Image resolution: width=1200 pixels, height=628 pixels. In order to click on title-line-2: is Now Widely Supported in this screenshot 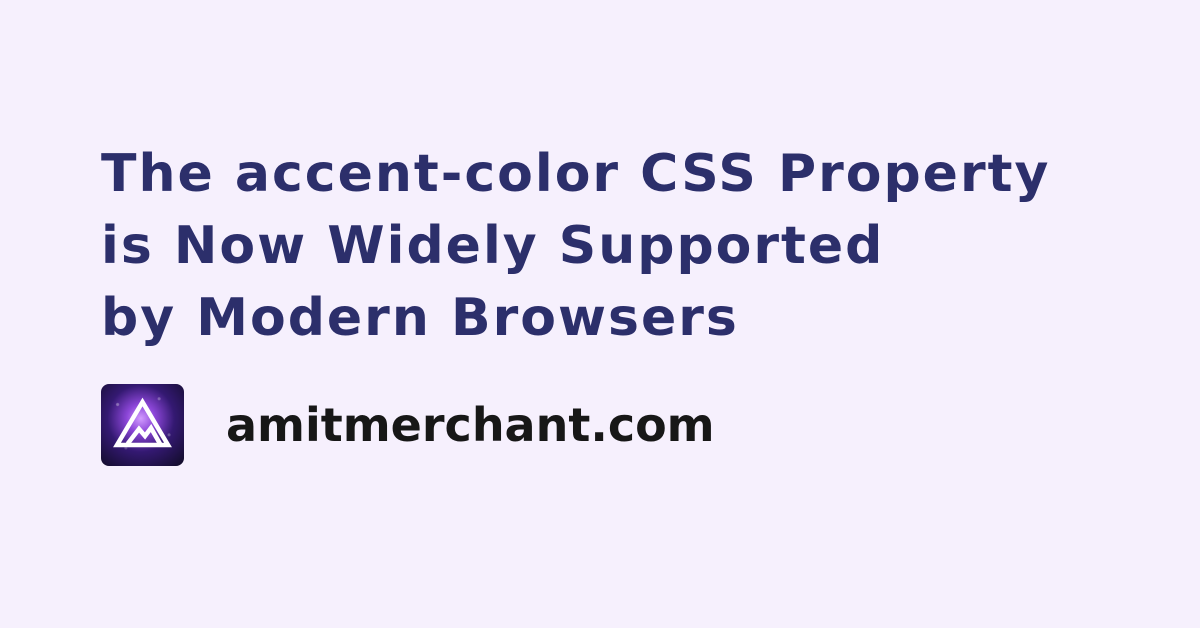, I will do `click(493, 246)`.